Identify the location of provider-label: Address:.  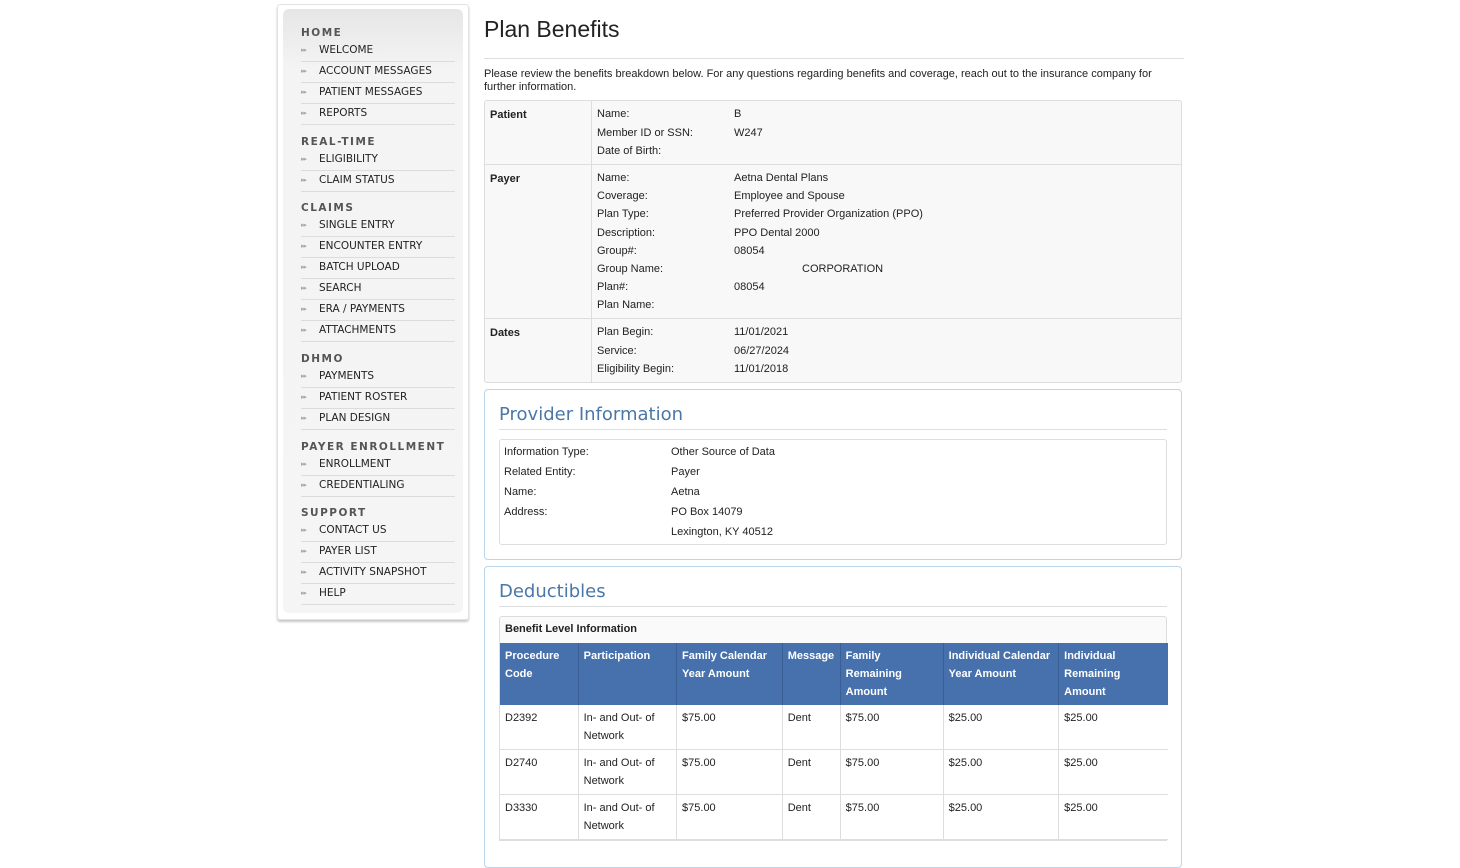
(526, 512).